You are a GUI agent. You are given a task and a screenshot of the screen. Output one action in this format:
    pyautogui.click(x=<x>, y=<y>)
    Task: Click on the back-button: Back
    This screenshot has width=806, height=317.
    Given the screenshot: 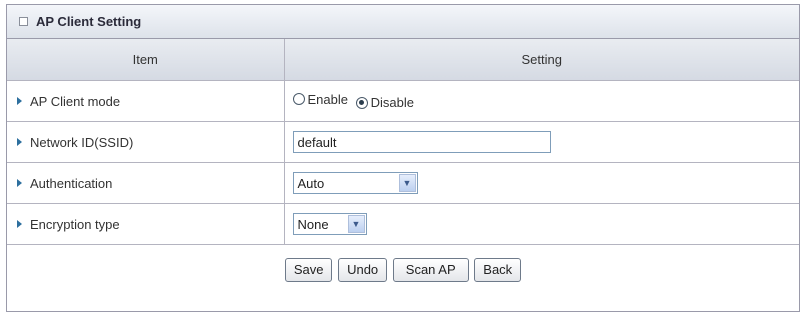 What is the action you would take?
    pyautogui.click(x=498, y=269)
    